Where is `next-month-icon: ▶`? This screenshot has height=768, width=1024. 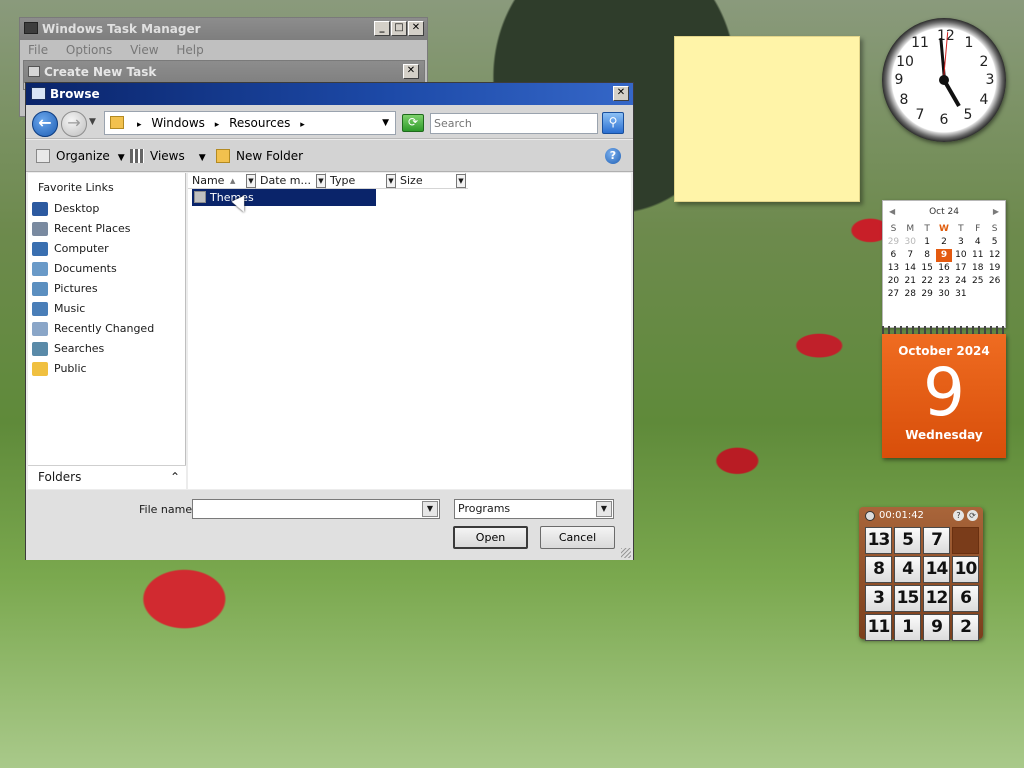 next-month-icon: ▶ is located at coordinates (996, 212).